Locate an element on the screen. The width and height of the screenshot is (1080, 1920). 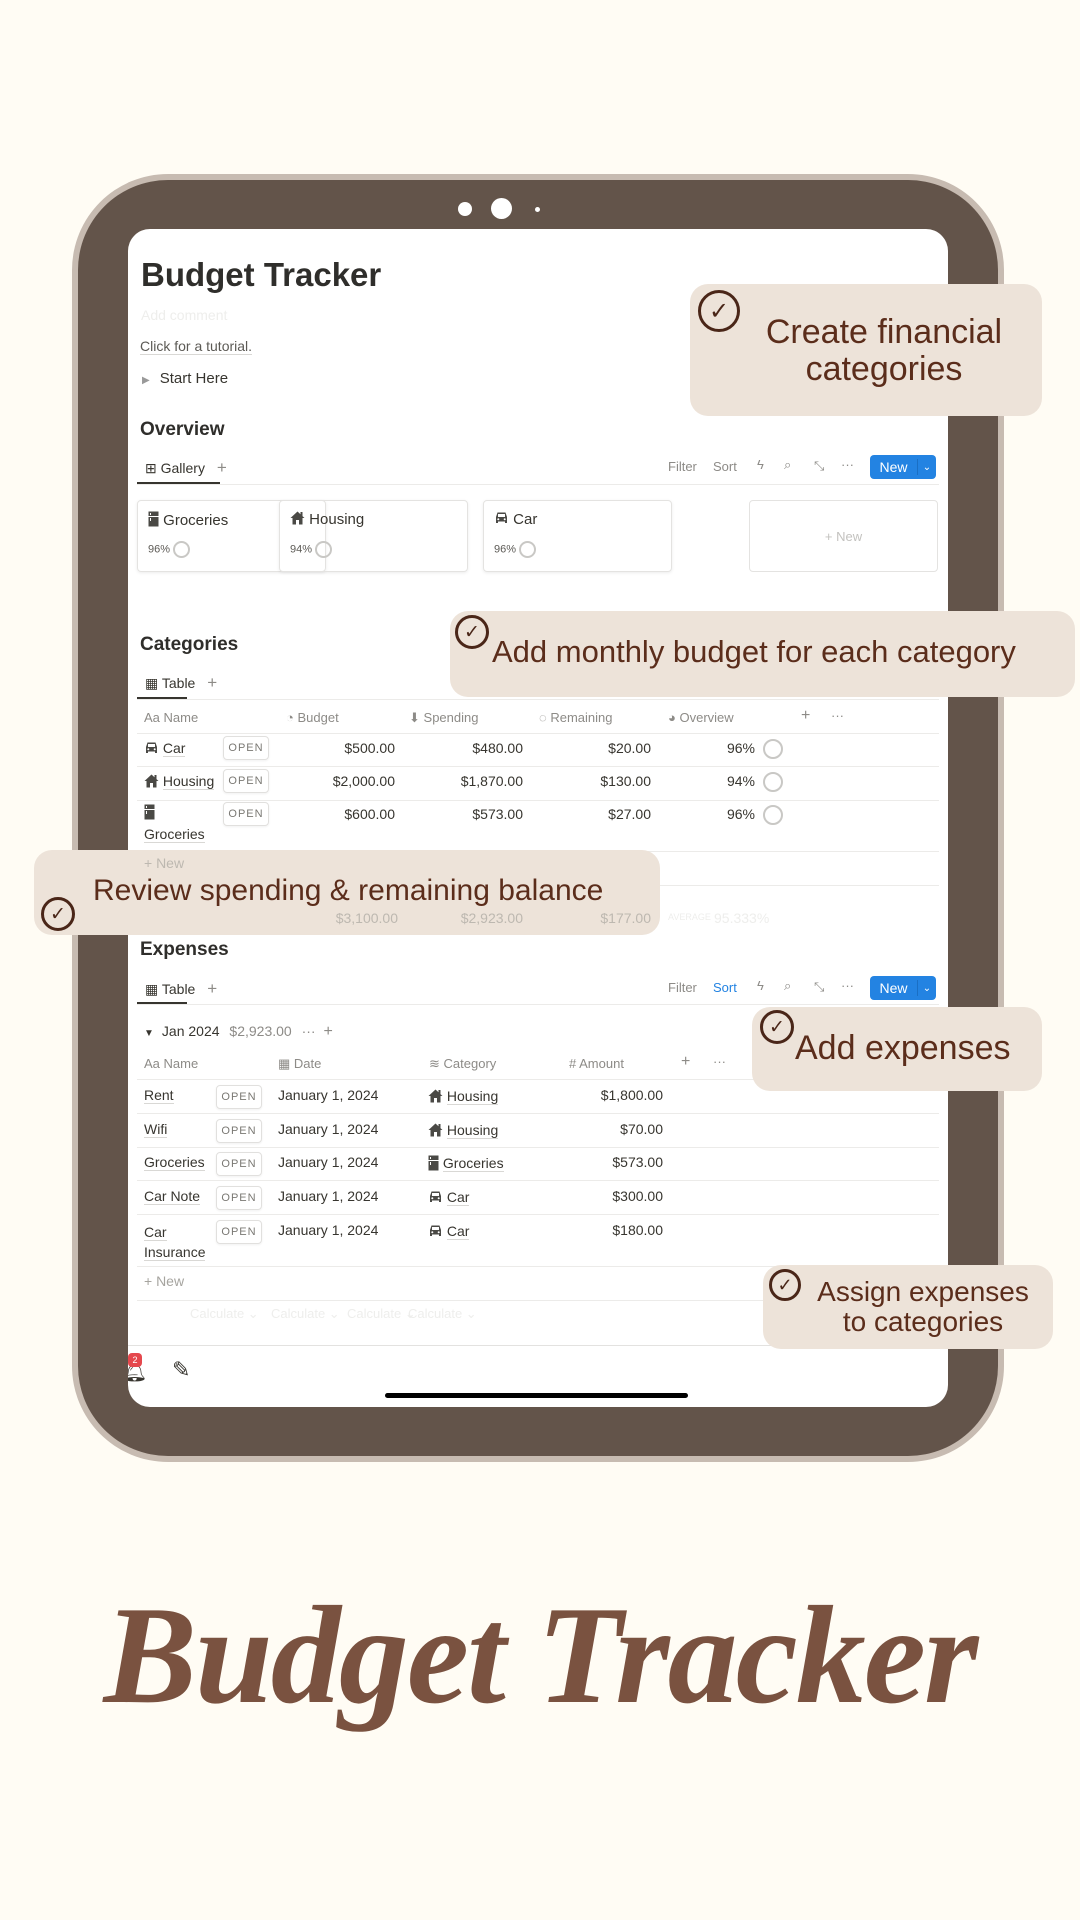
home-indicator is located at coordinates (536, 1395).